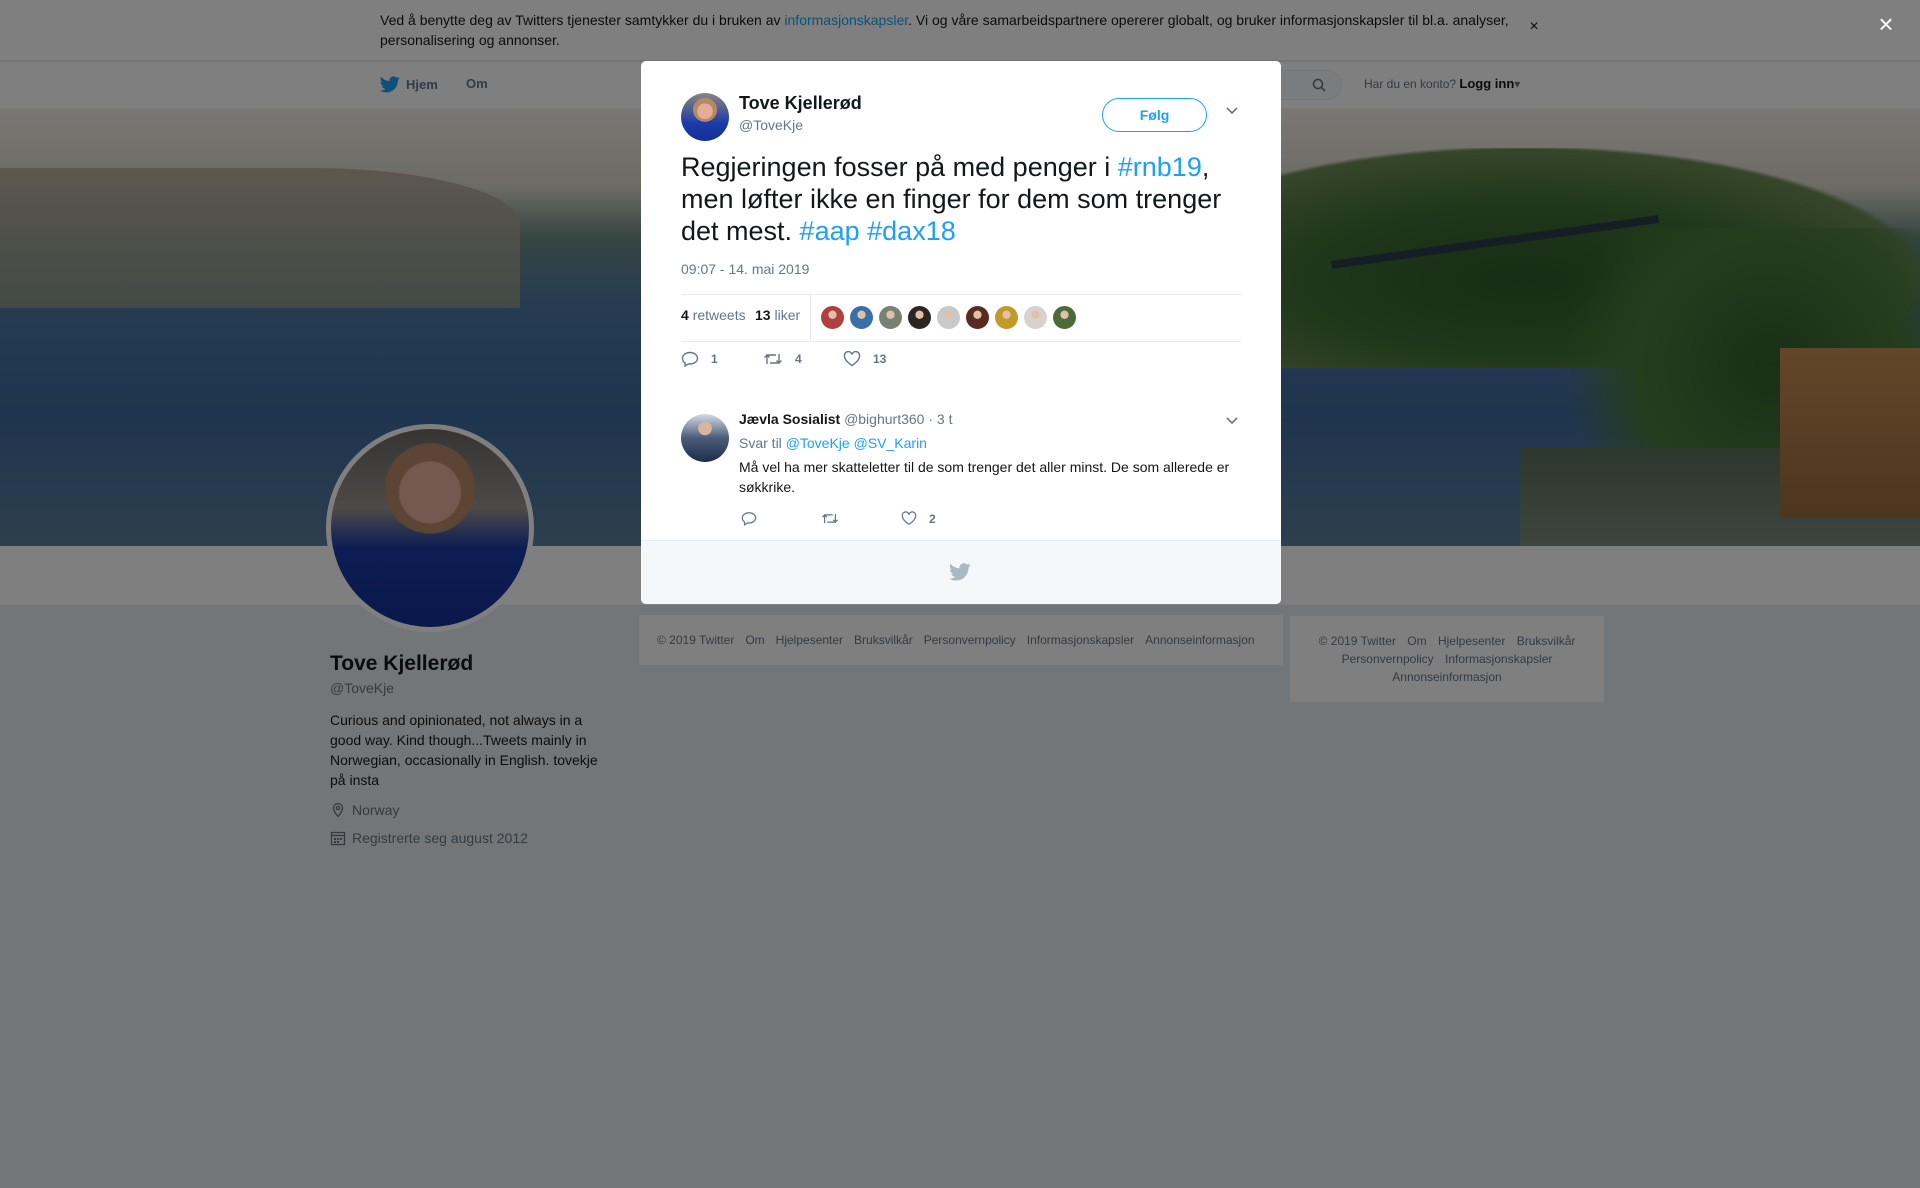 This screenshot has height=1188, width=1920. Describe the element at coordinates (705, 438) in the screenshot. I see `reply-author-avatar` at that location.